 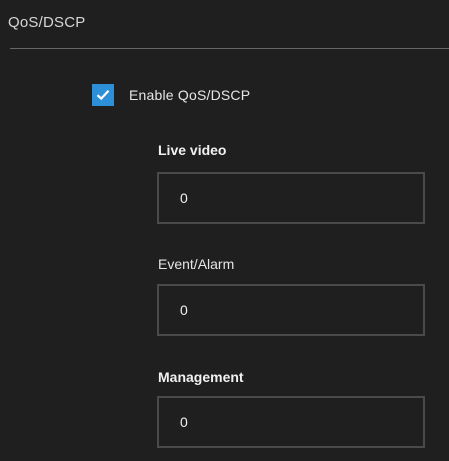 What do you see at coordinates (196, 264) in the screenshot?
I see `event-alarm-label: Event/Alarm` at bounding box center [196, 264].